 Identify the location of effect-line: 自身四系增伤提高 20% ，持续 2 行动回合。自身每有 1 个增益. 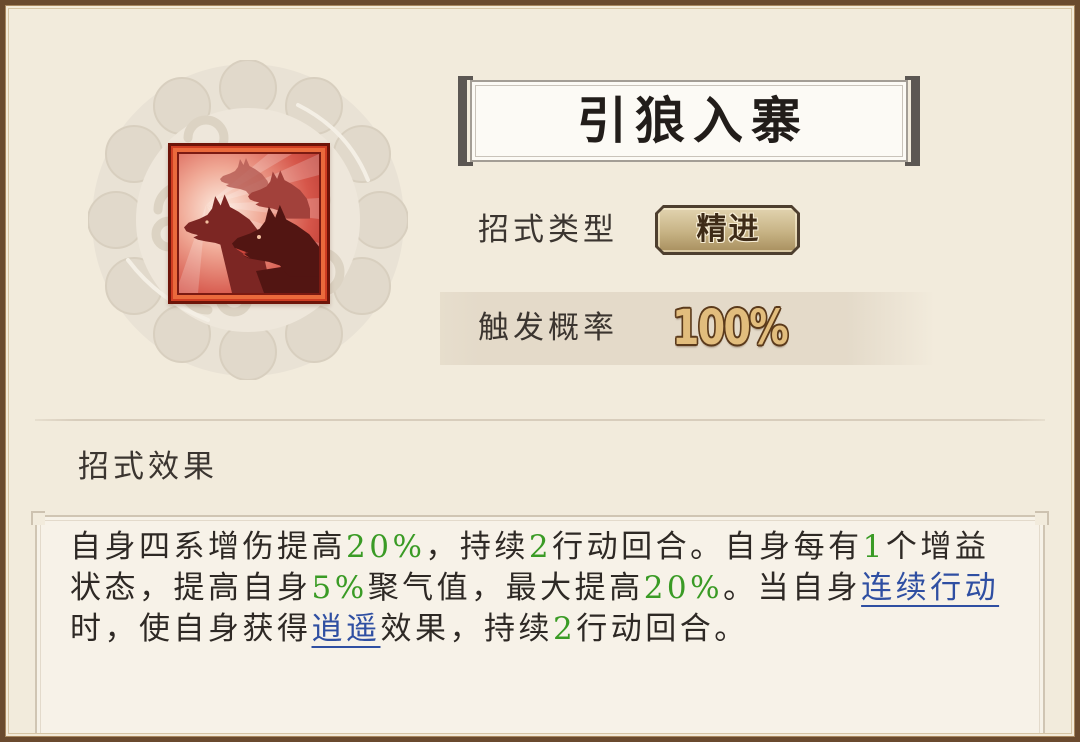
(534, 547).